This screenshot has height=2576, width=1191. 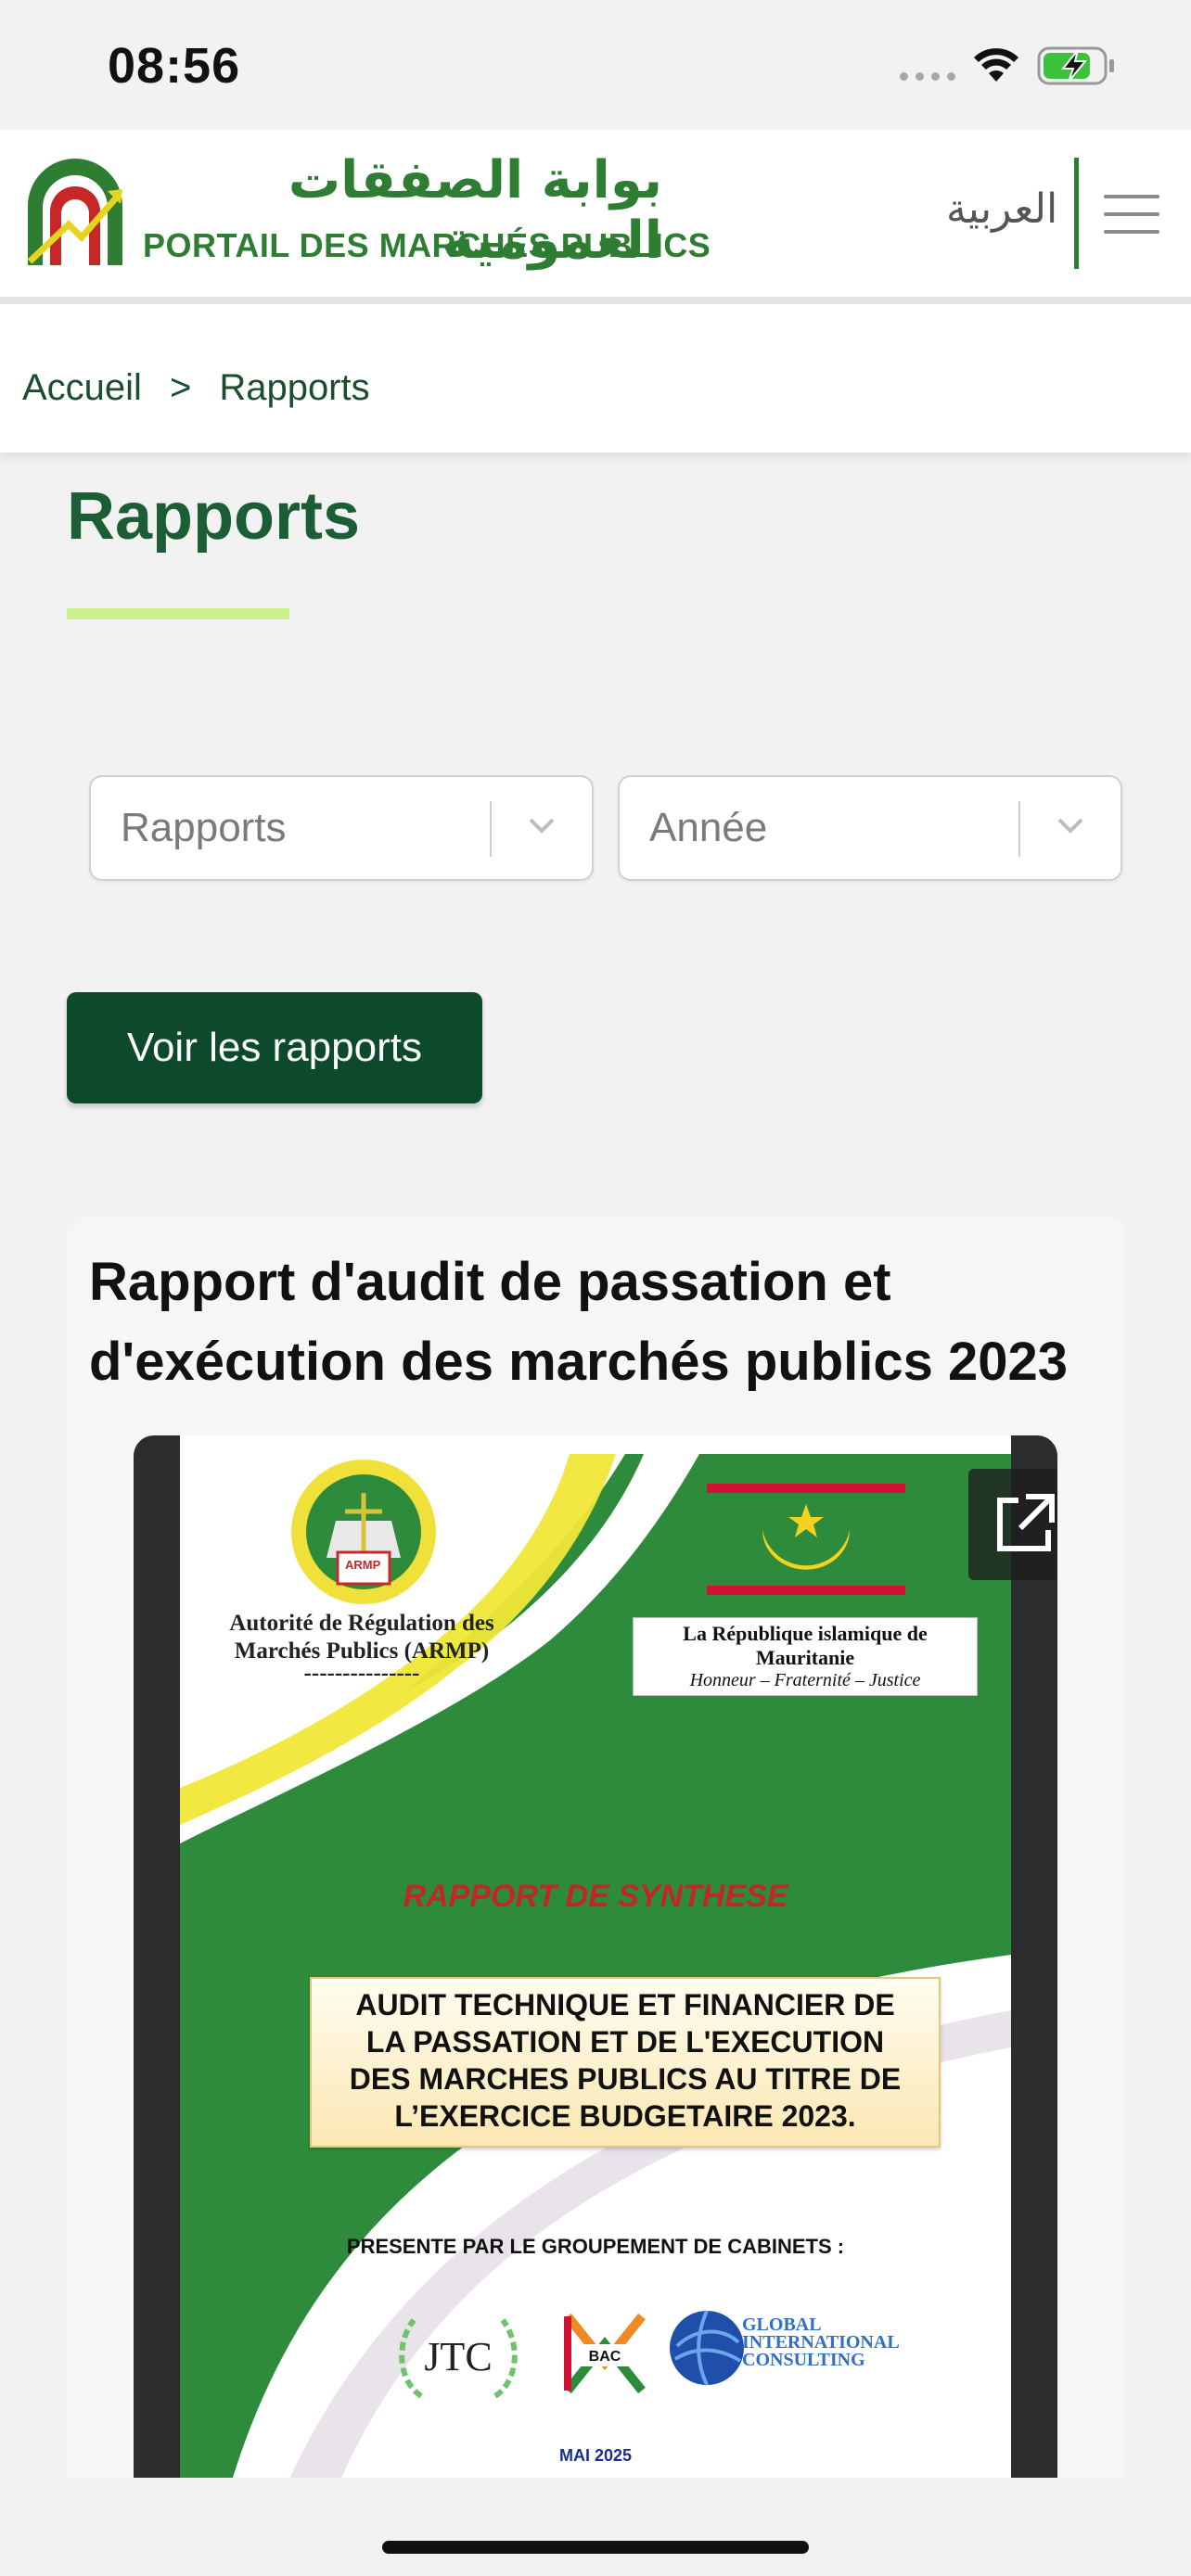 What do you see at coordinates (204, 827) in the screenshot?
I see `report-type-placeholder: Rapports` at bounding box center [204, 827].